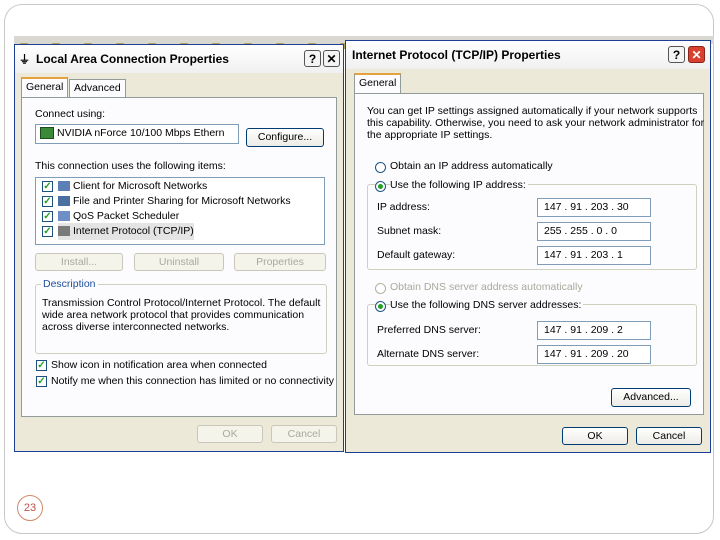 The height and width of the screenshot is (540, 720). I want to click on default-gateway-field: 147 . 91 . 203 . 1, so click(594, 255).